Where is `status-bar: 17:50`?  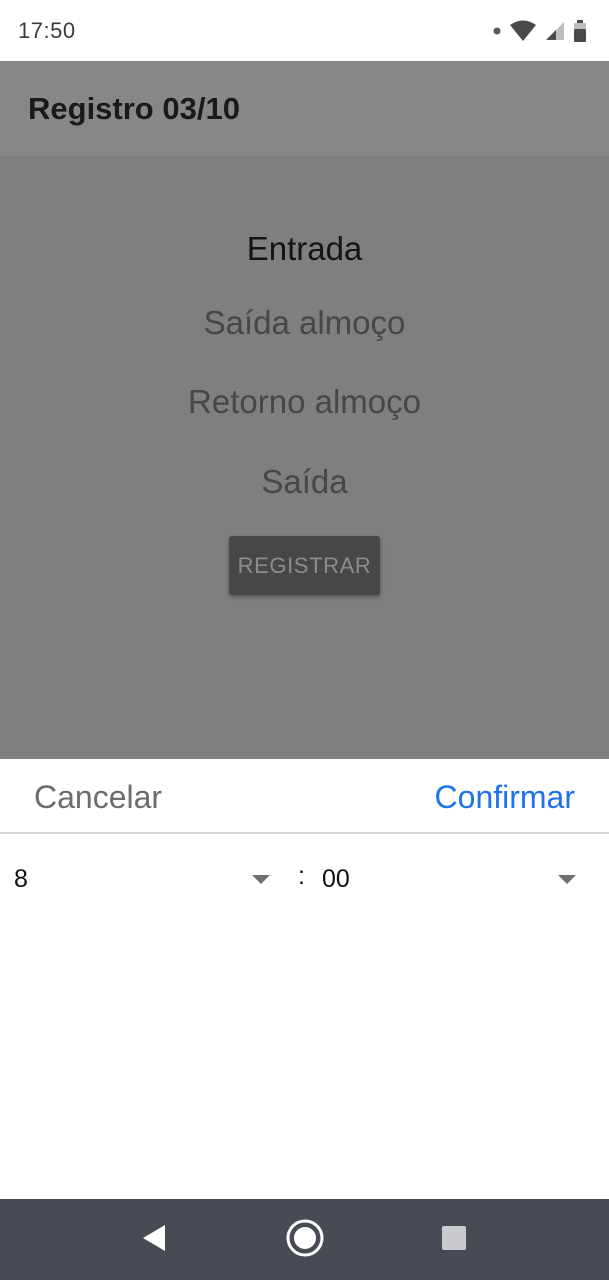
status-bar: 17:50 is located at coordinates (304, 30).